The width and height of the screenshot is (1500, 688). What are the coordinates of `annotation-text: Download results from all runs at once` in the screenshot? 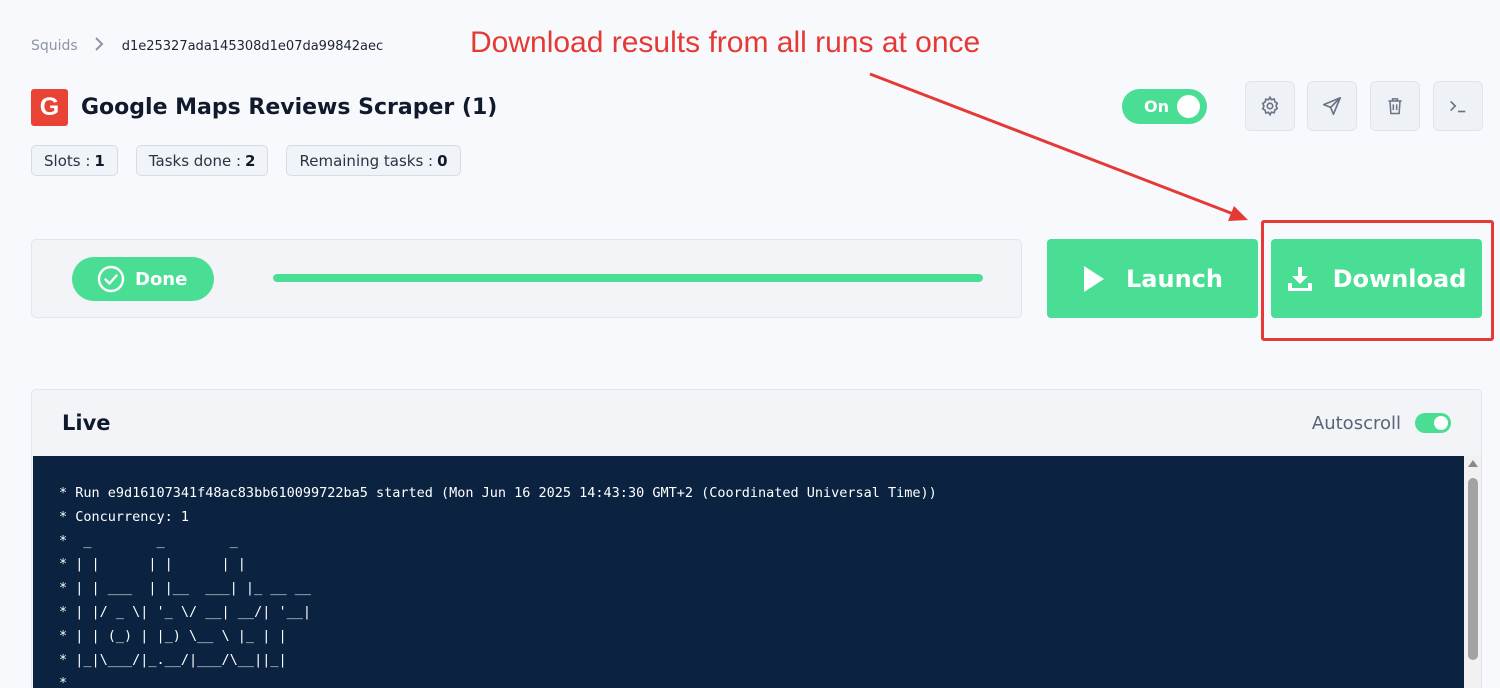 It's located at (725, 42).